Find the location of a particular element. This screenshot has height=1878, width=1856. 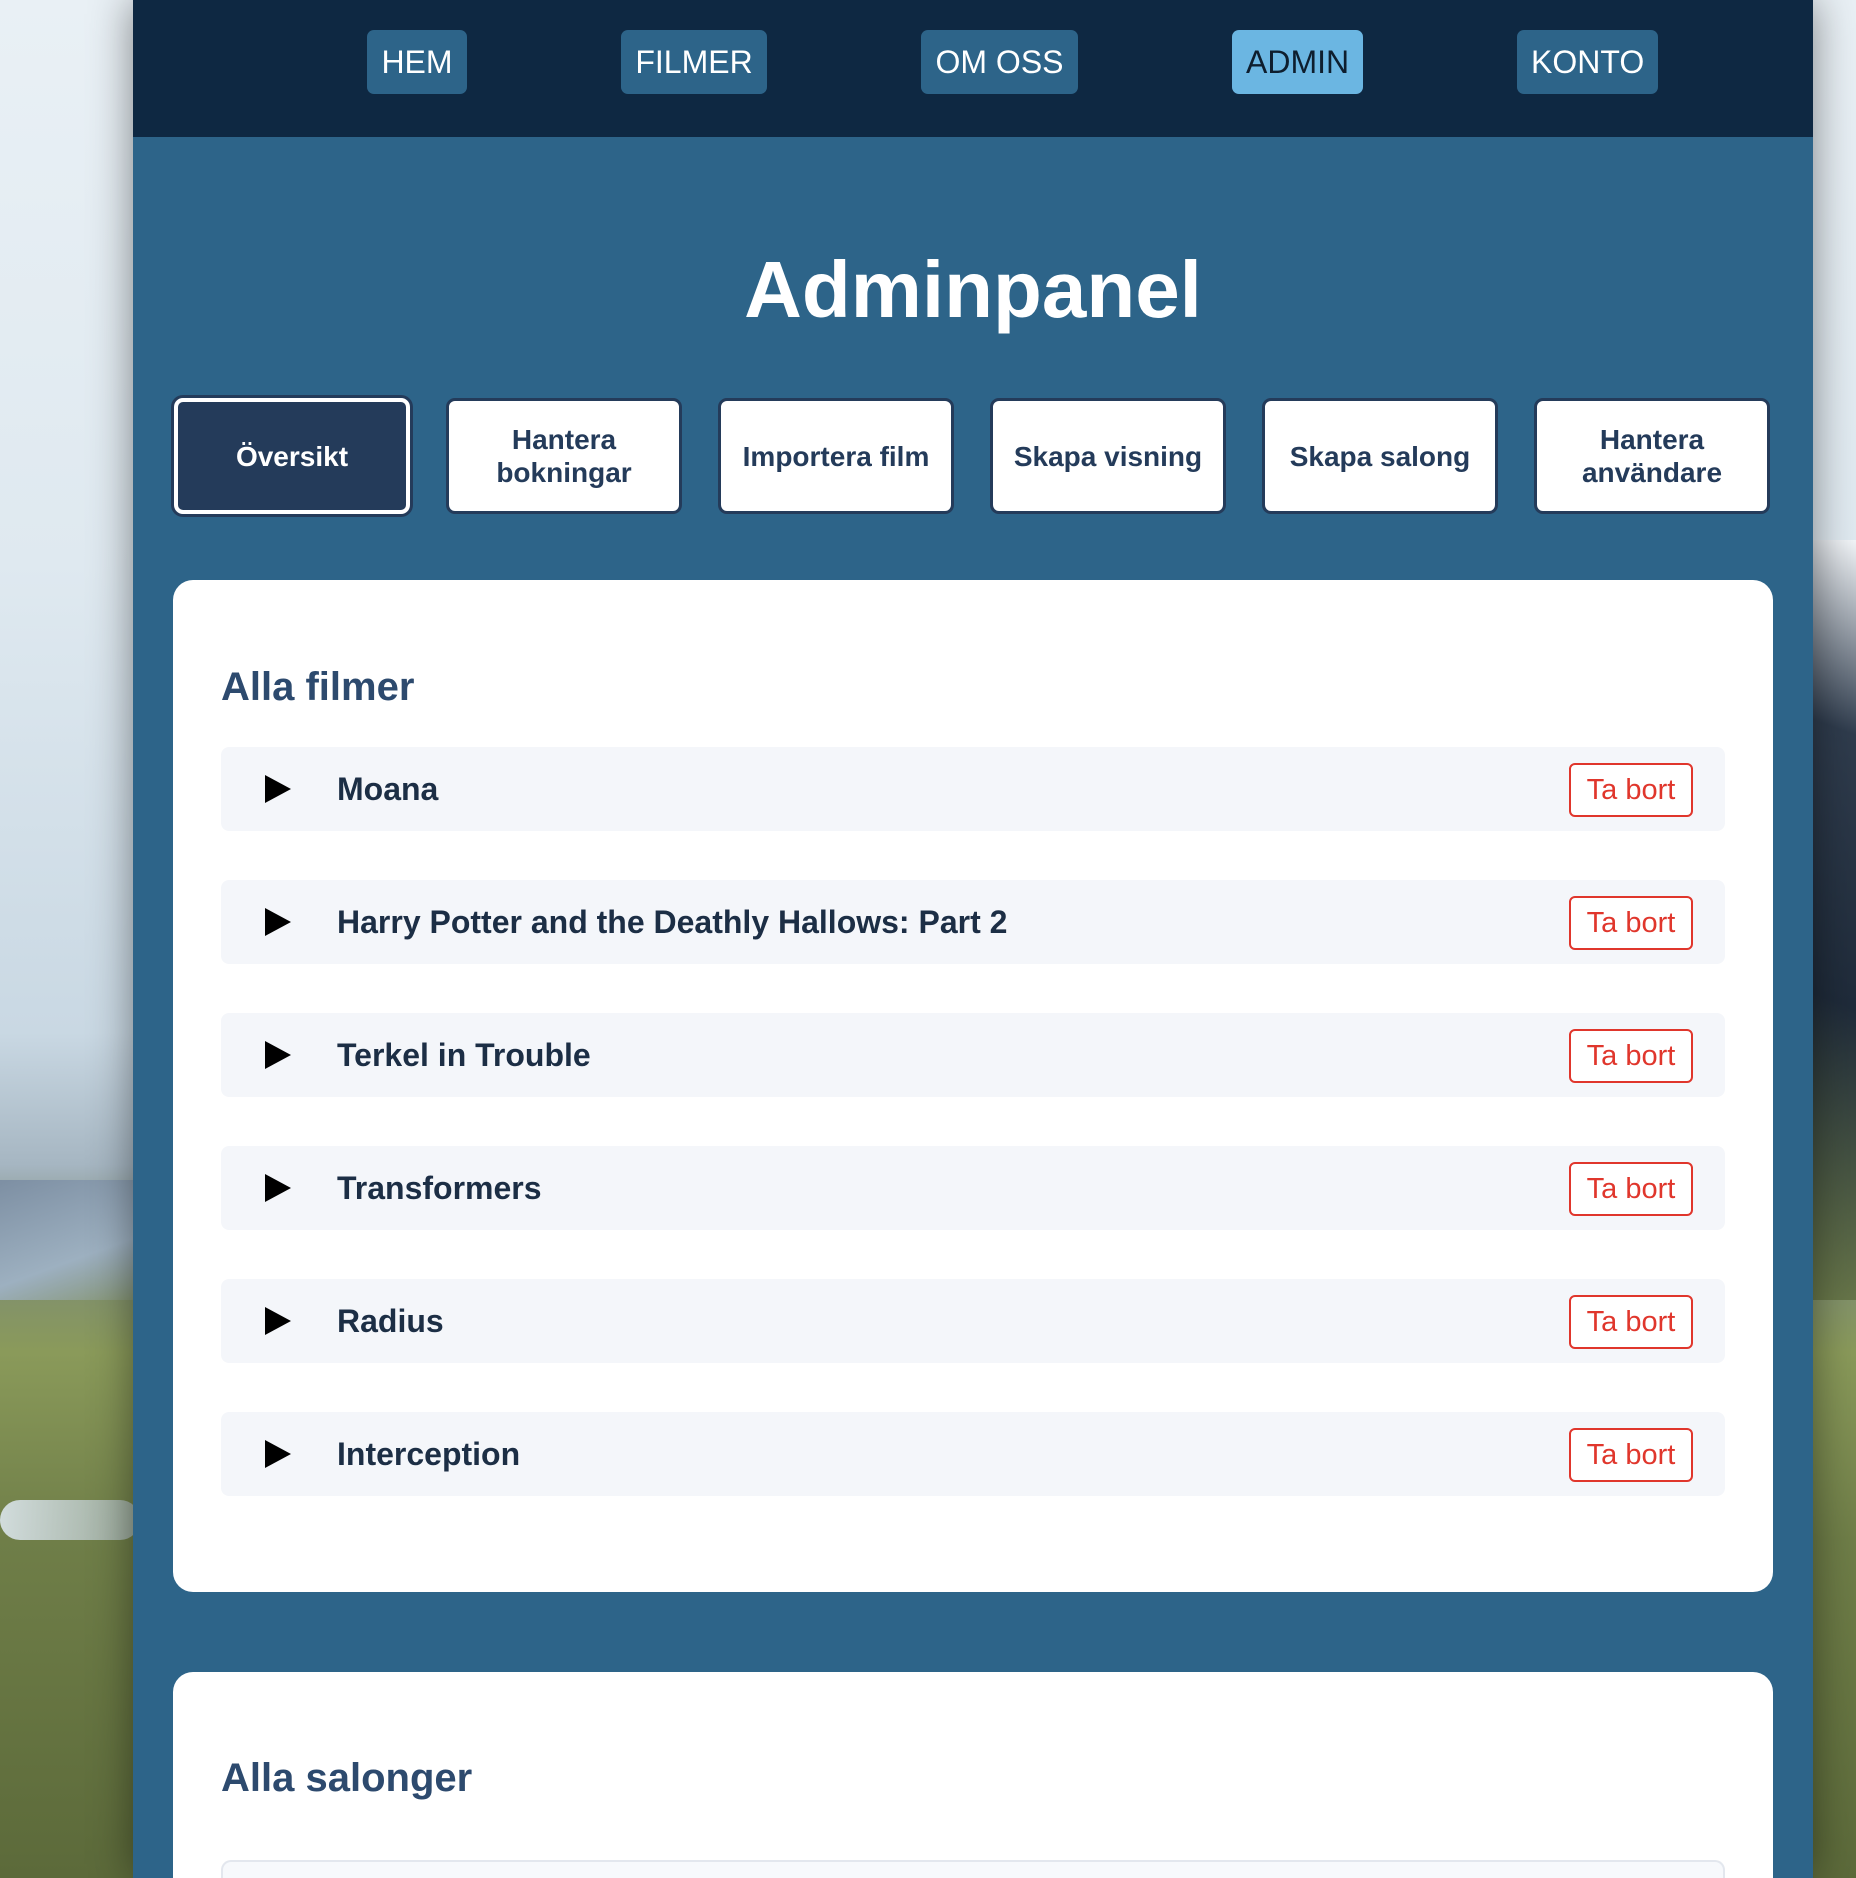

nav-item-konto: KONTO is located at coordinates (1587, 62).